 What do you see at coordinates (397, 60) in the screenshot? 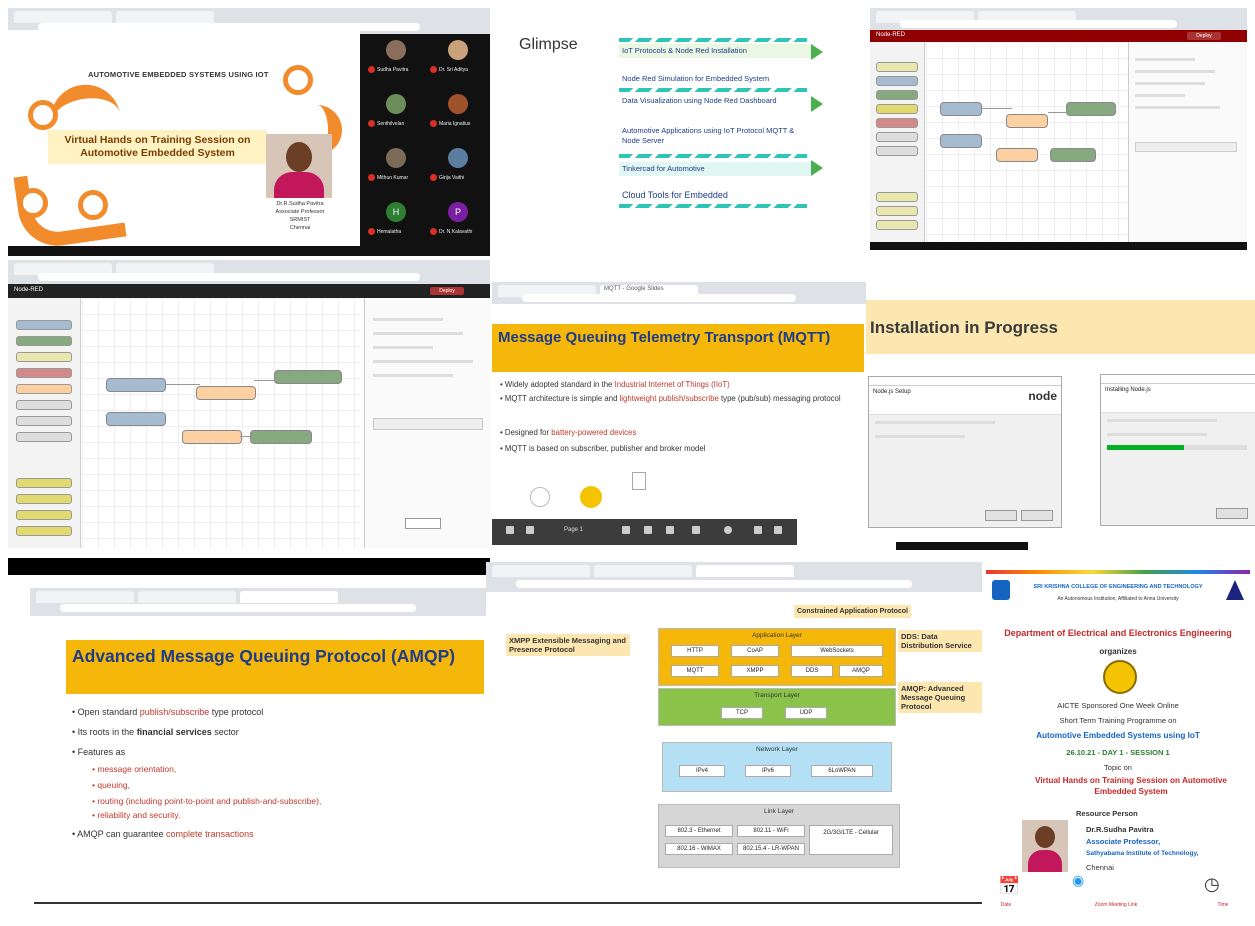
I see `participant-tile: Sudha Pavitra` at bounding box center [397, 60].